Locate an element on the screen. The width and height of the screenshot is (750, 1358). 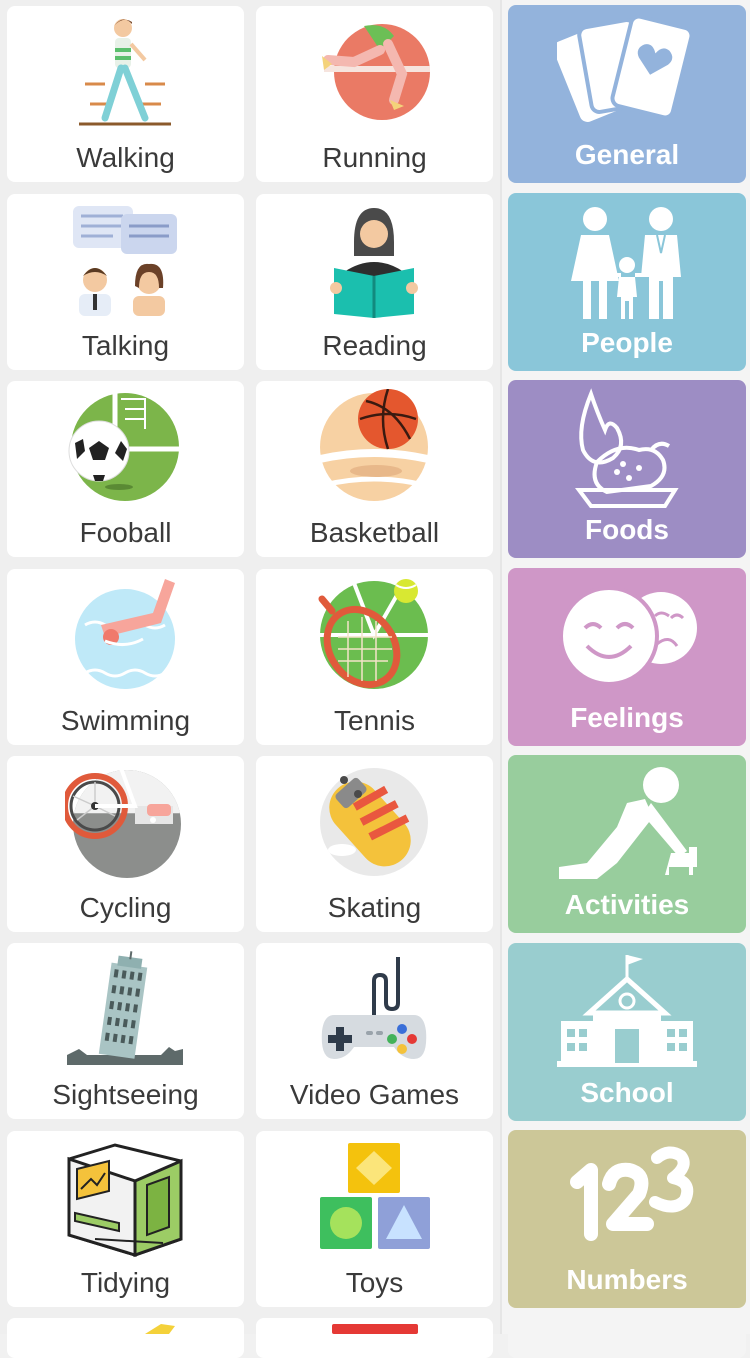
foods-icon is located at coordinates (627, 448).